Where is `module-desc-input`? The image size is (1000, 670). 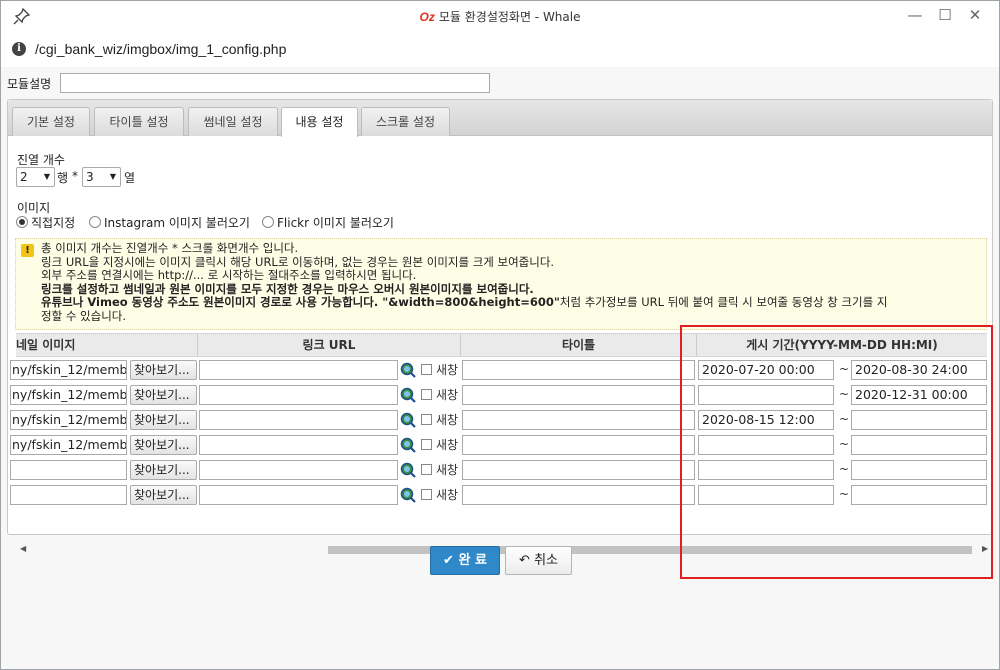
module-desc-input is located at coordinates (275, 83).